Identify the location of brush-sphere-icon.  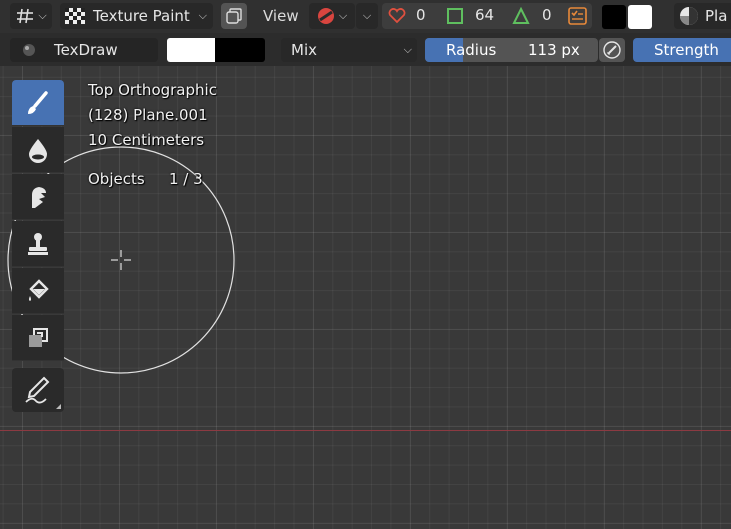
(29, 50).